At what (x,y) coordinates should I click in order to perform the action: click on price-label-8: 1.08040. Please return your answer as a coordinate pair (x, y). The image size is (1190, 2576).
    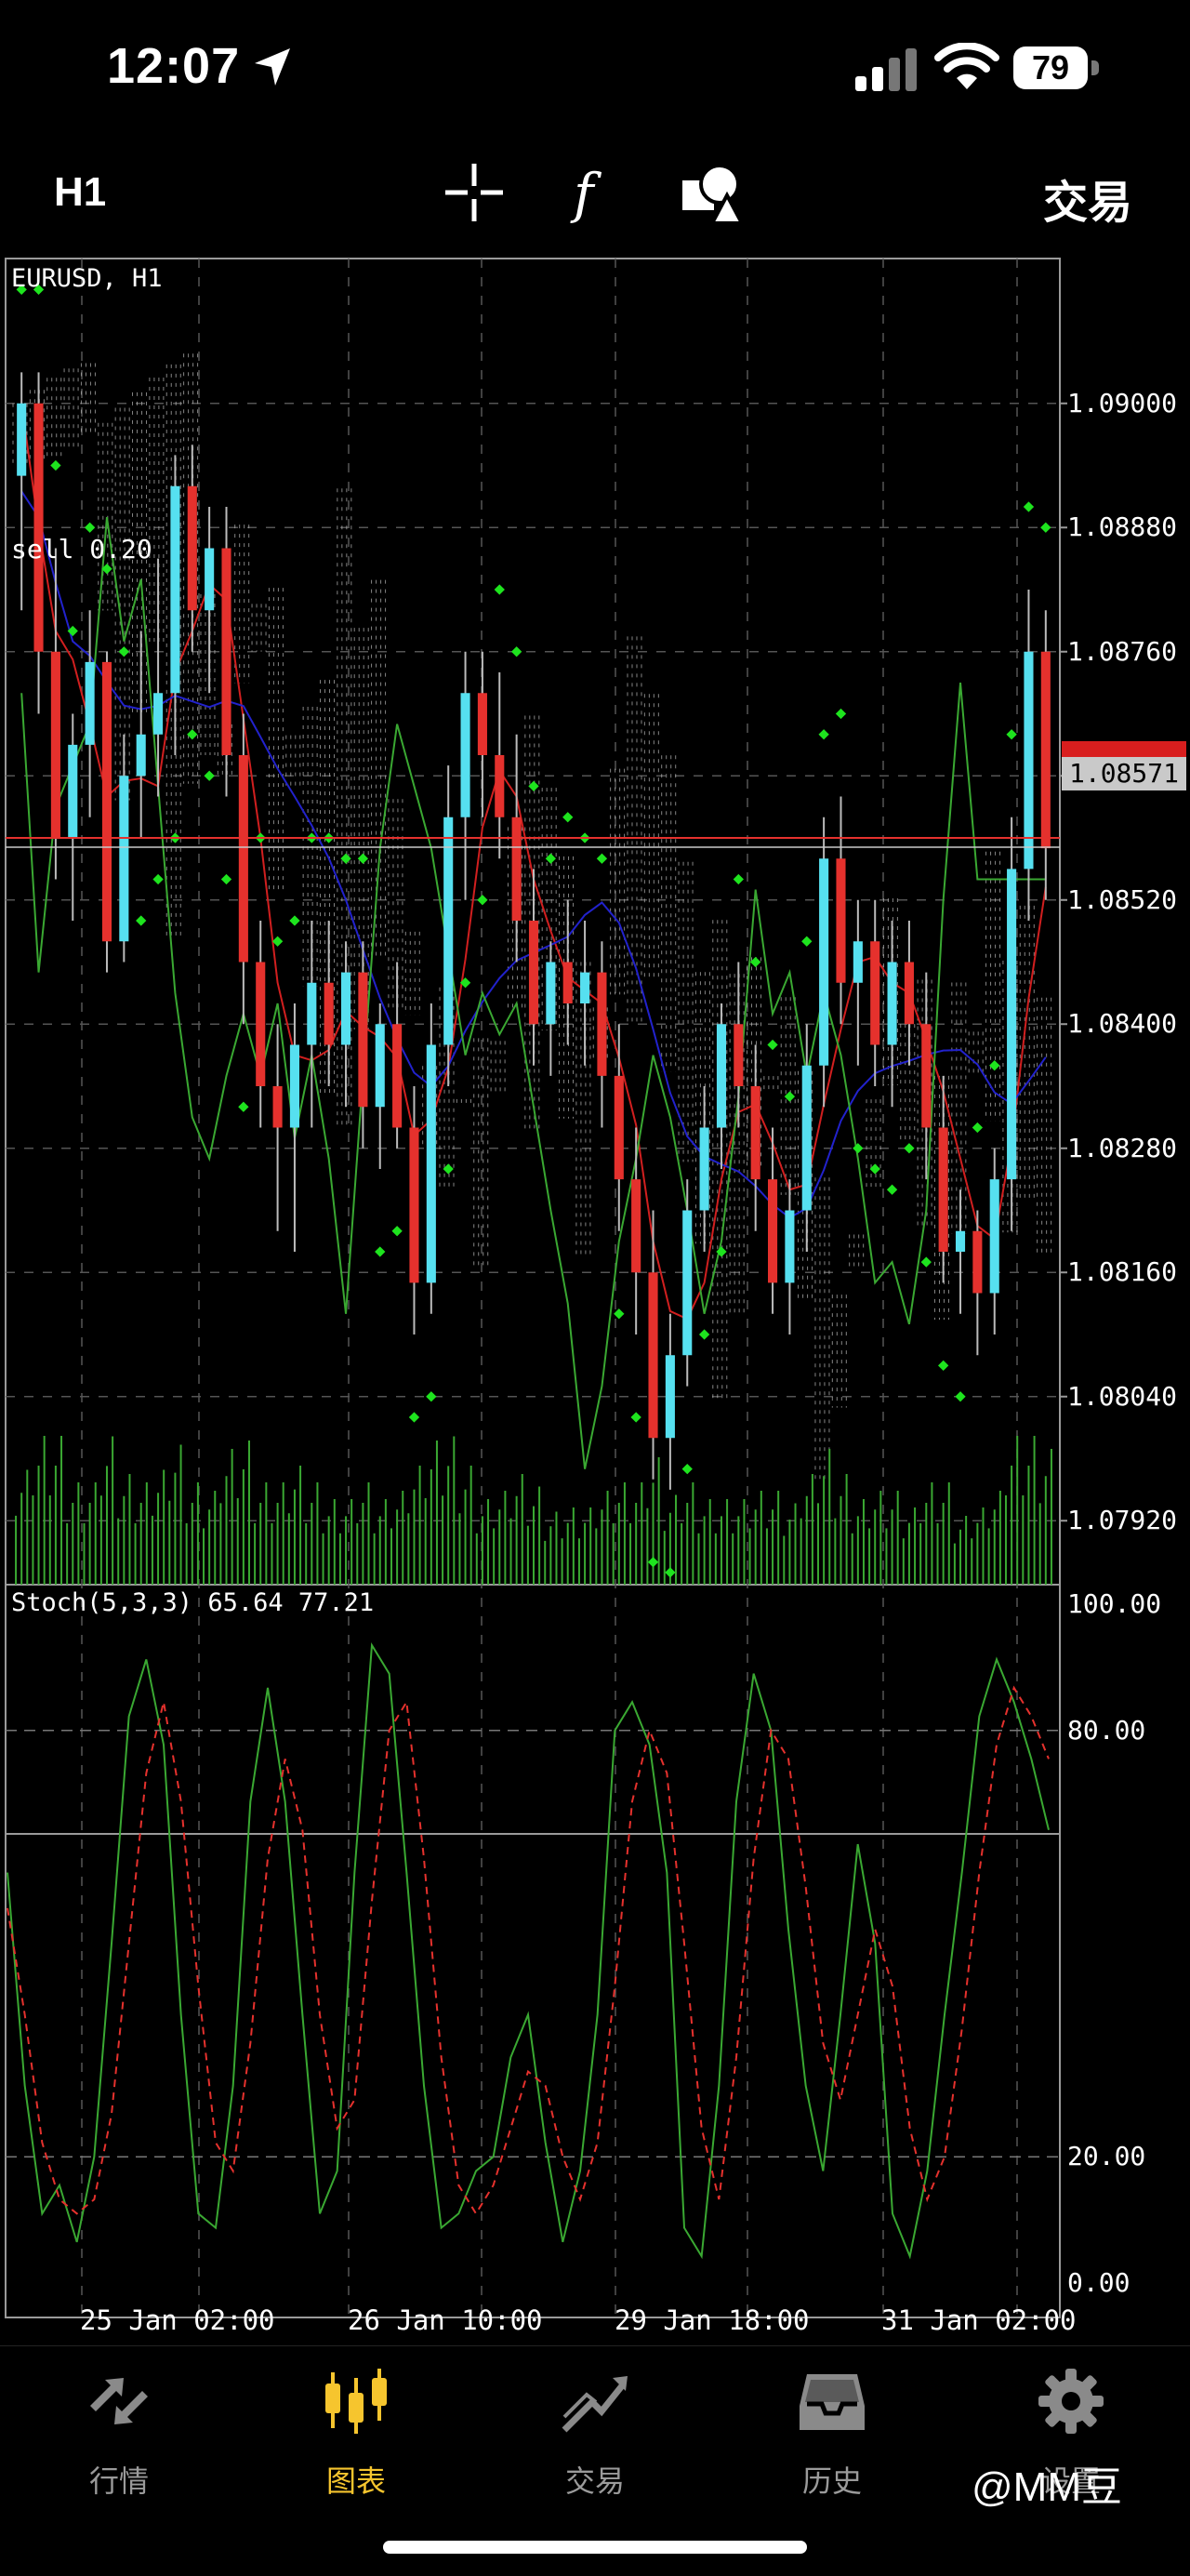
    Looking at the image, I should click on (1122, 1396).